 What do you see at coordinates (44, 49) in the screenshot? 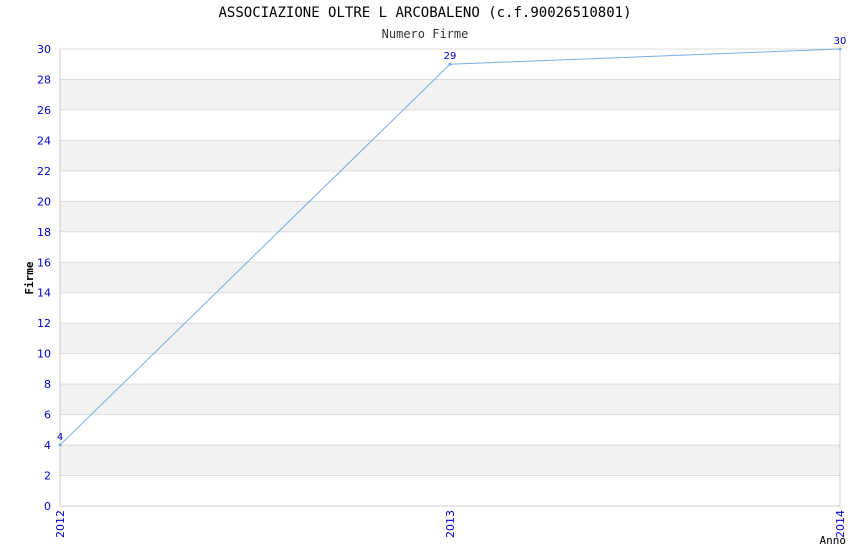
I see `y-tick-label: 30` at bounding box center [44, 49].